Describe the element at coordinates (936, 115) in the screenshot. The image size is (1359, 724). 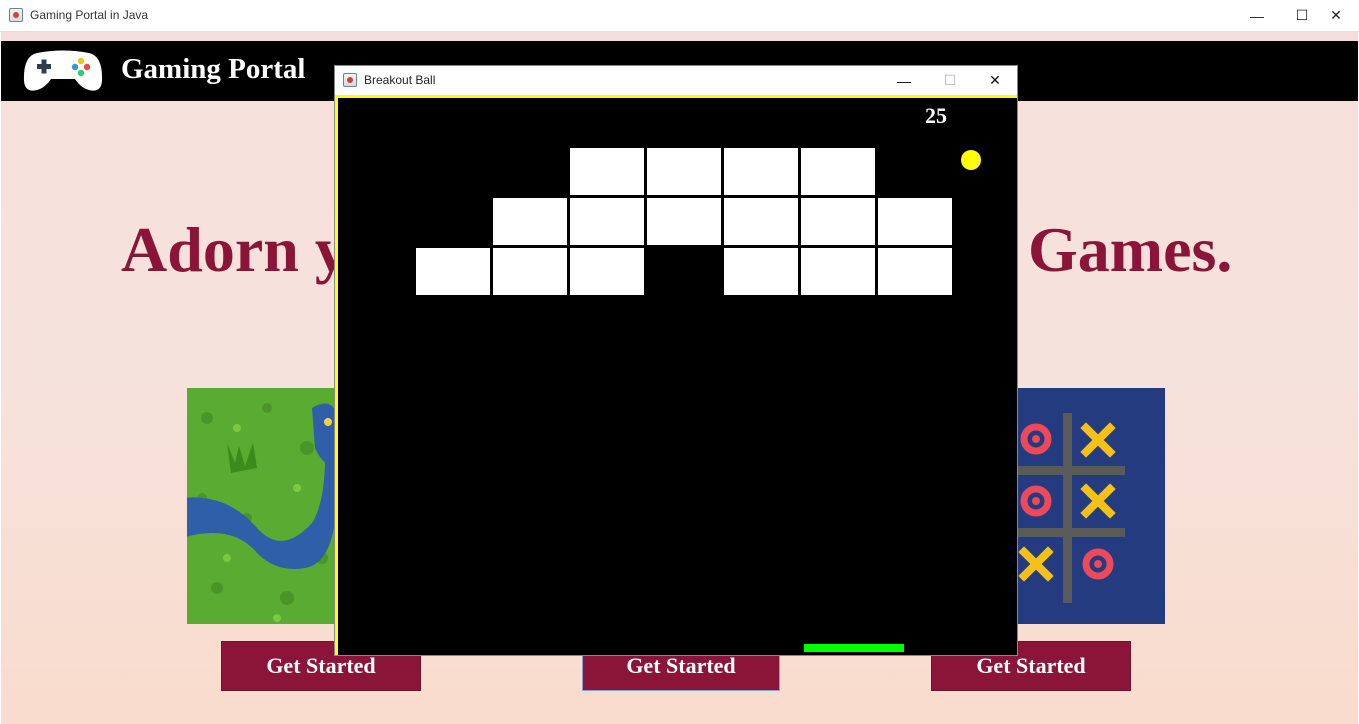
I see `score-label: 25` at that location.